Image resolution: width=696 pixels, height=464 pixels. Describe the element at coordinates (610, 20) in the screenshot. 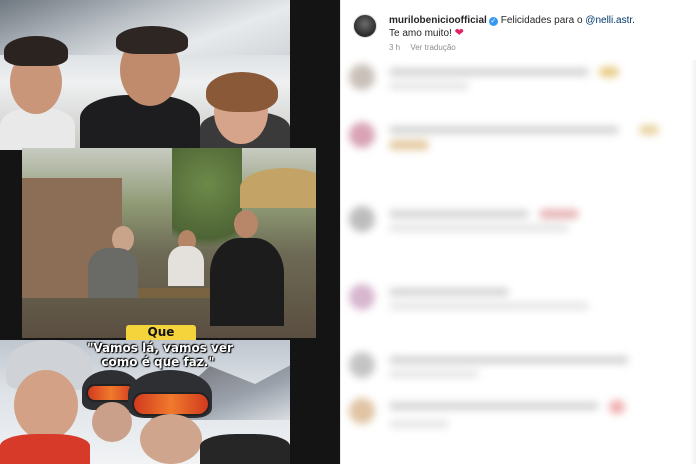

I see `mention-link: @nelli.astr.` at that location.